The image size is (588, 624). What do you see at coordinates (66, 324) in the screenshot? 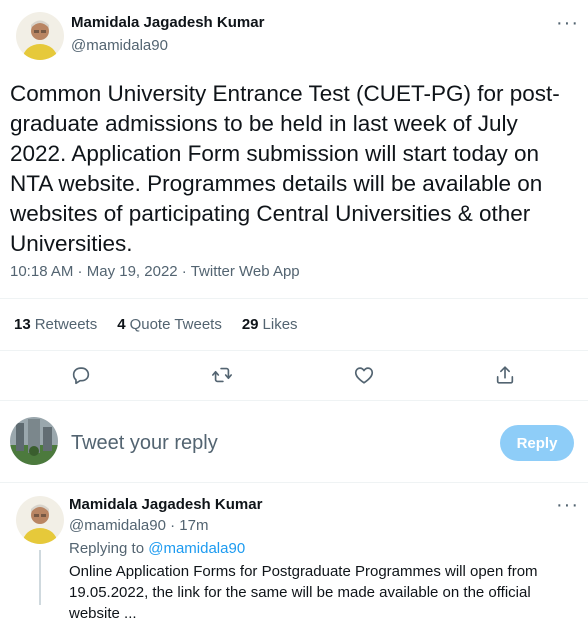
I see `retweets-label: Retweets` at bounding box center [66, 324].